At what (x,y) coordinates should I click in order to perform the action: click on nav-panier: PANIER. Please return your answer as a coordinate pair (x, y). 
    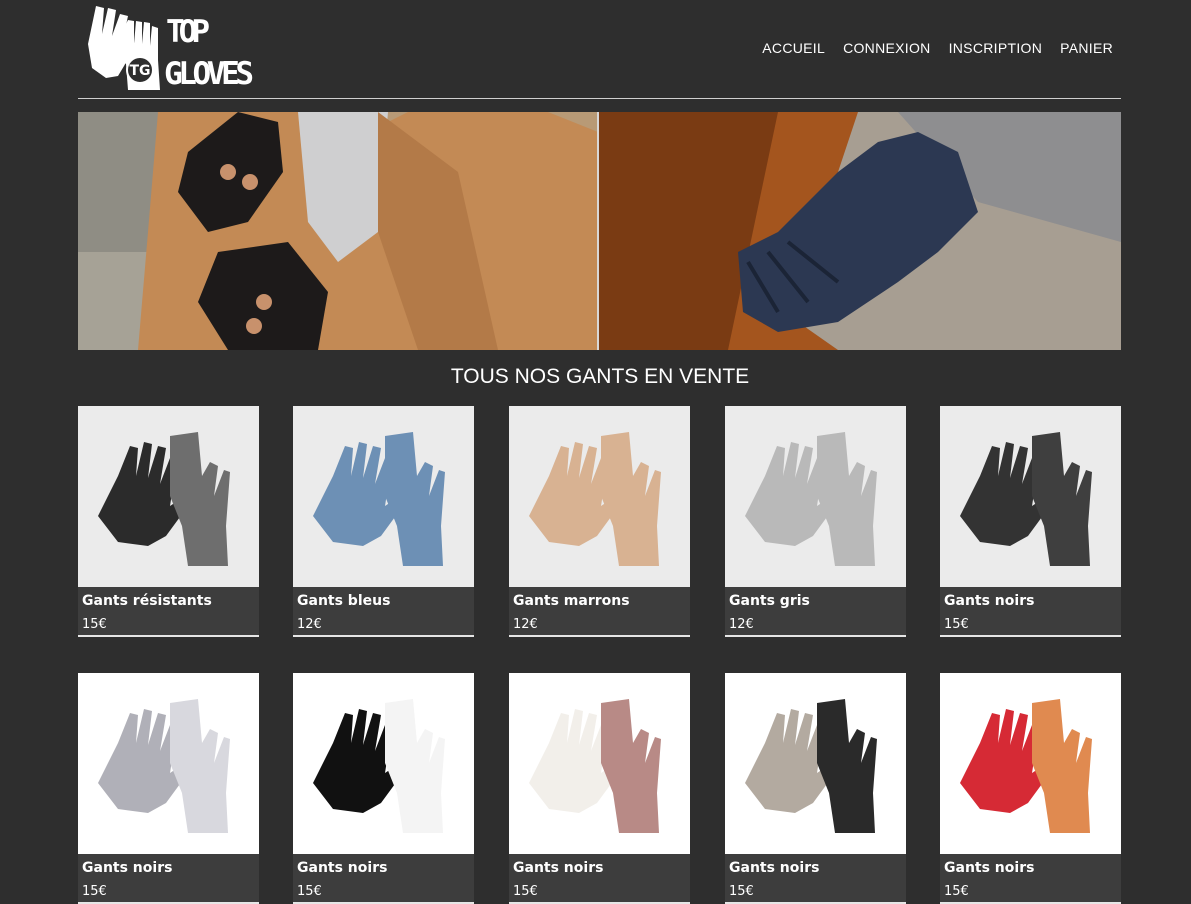
    Looking at the image, I should click on (1086, 48).